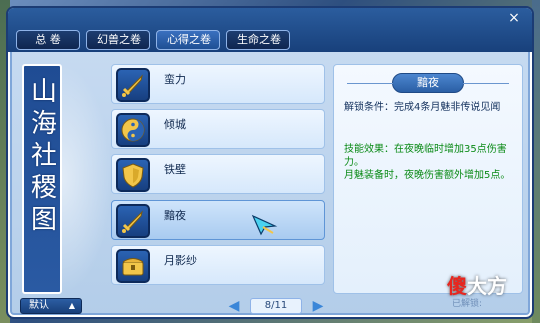 The width and height of the screenshot is (540, 323). Describe the element at coordinates (43, 156) in the screenshot. I see `banner-title: 山海社稷图` at that location.